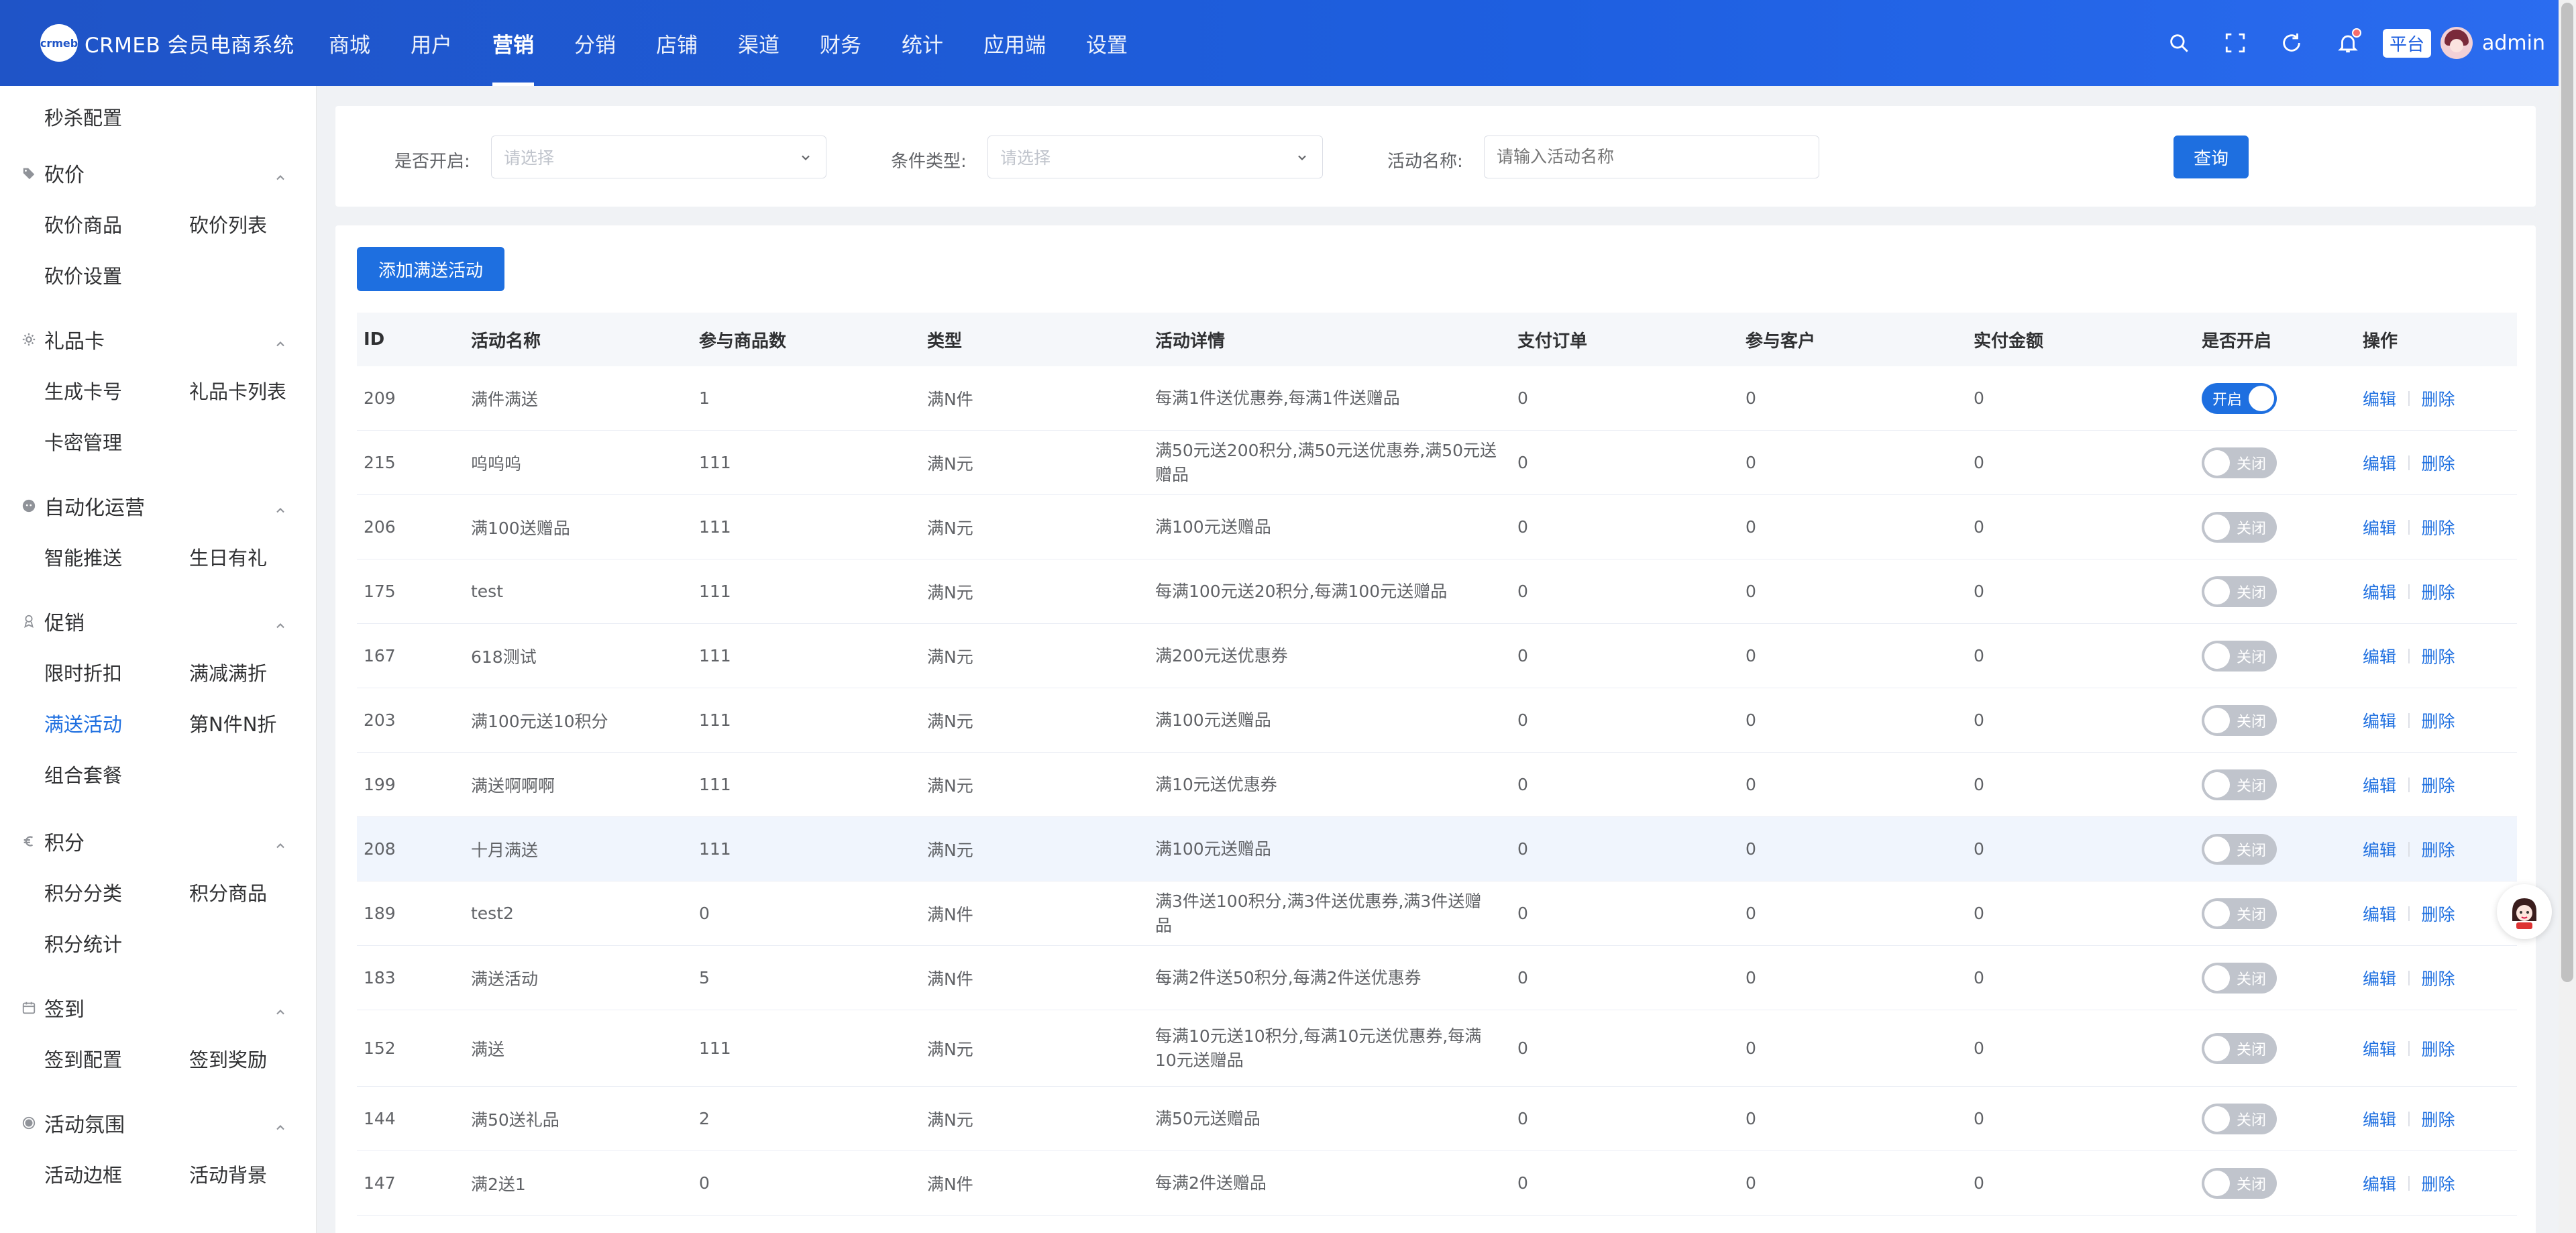  Describe the element at coordinates (228, 672) in the screenshot. I see `sidebar-item-3-1: 满减满折` at that location.